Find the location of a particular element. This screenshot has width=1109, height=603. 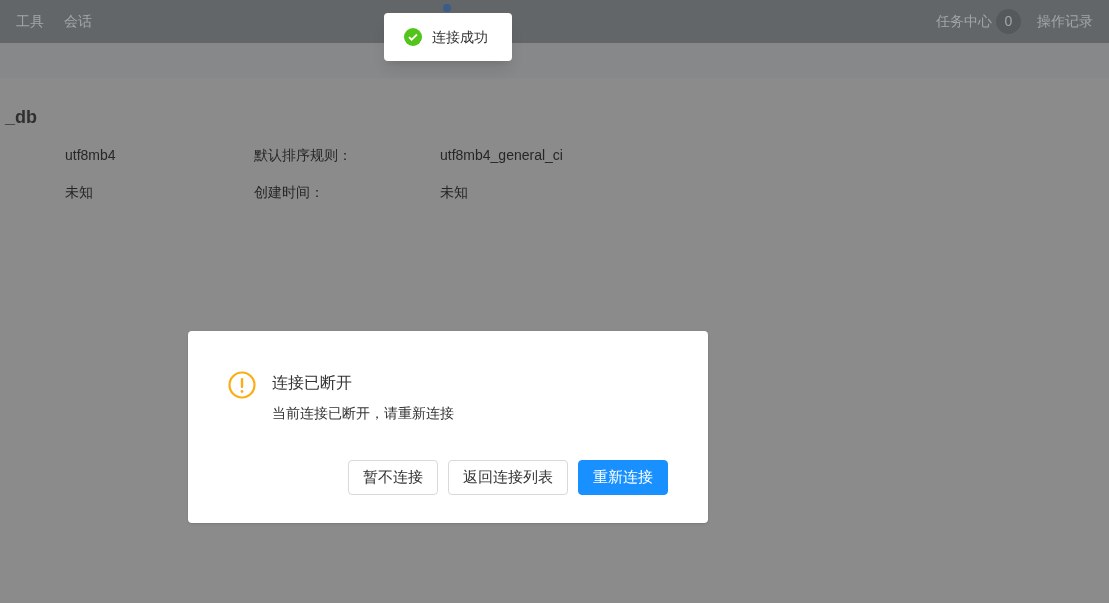

warning-icon is located at coordinates (242, 385).